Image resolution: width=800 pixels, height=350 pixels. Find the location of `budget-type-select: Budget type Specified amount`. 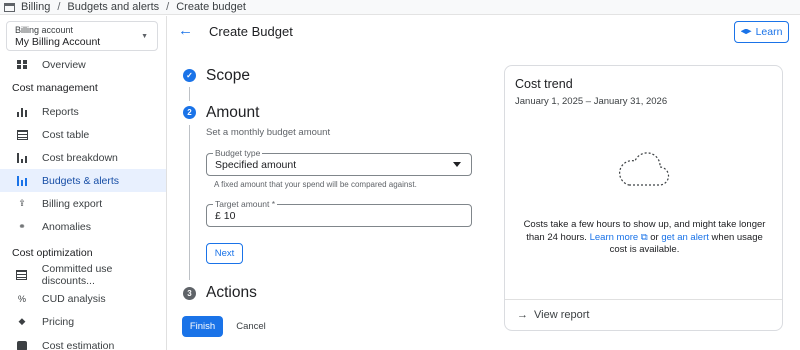

budget-type-select: Budget type Specified amount is located at coordinates (339, 162).